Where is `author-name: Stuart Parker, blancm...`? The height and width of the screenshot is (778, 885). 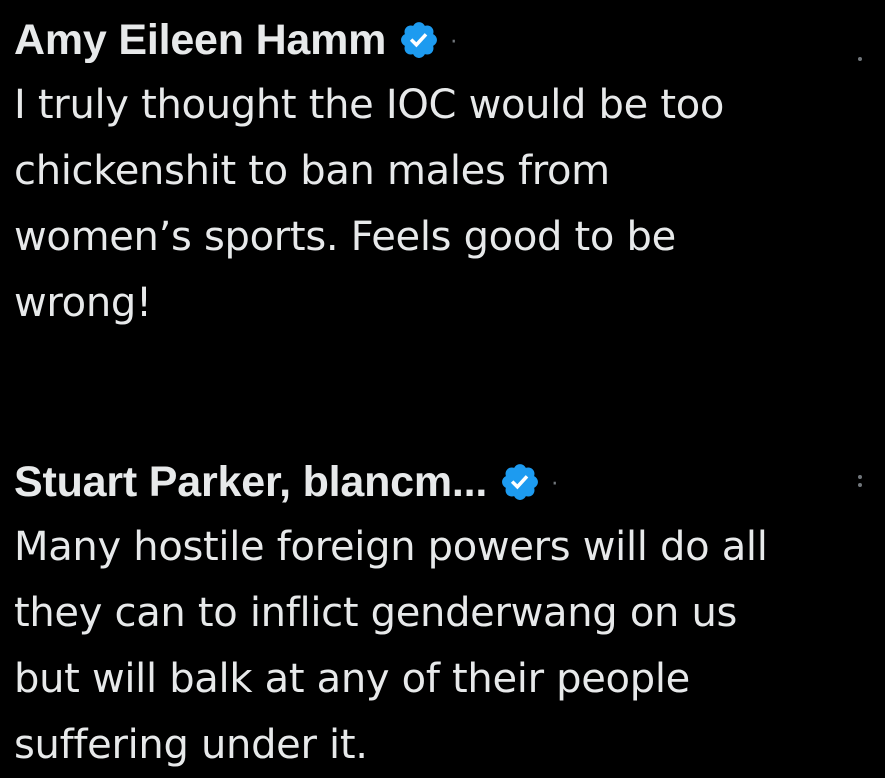
author-name: Stuart Parker, blancm... is located at coordinates (250, 482).